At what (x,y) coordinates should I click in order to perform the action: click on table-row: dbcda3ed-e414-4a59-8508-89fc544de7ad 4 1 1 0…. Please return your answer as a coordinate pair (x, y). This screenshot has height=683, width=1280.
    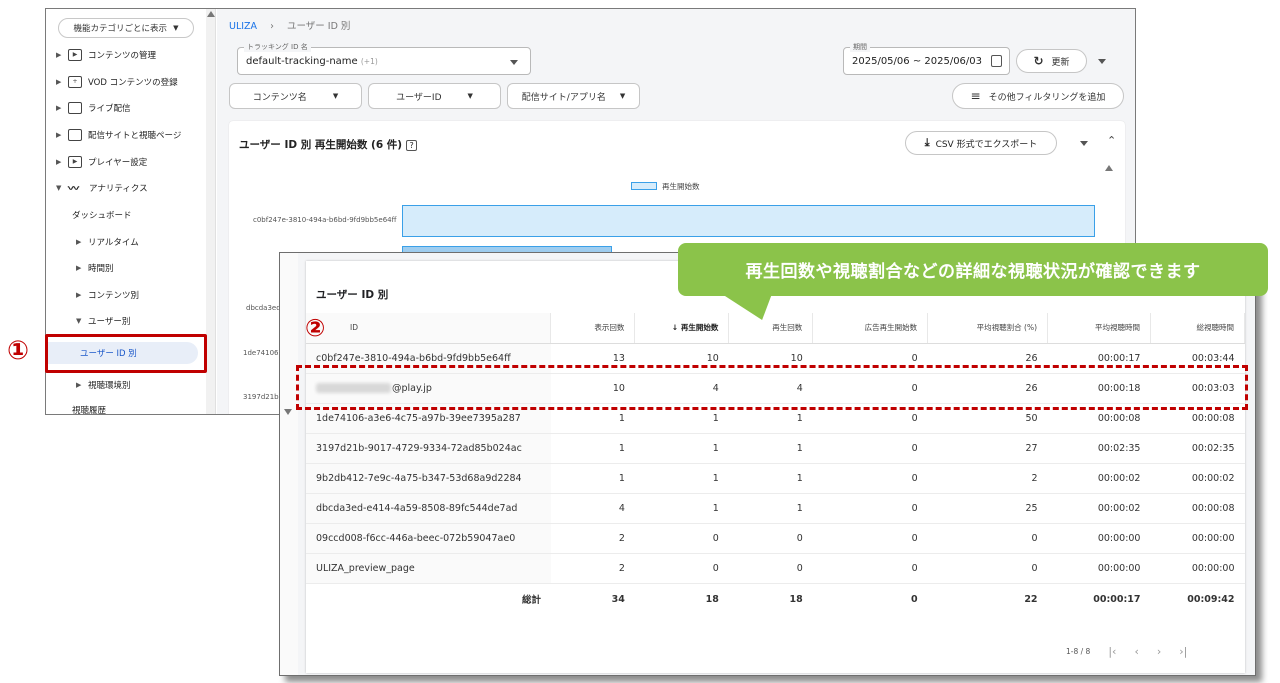
    Looking at the image, I should click on (775, 508).